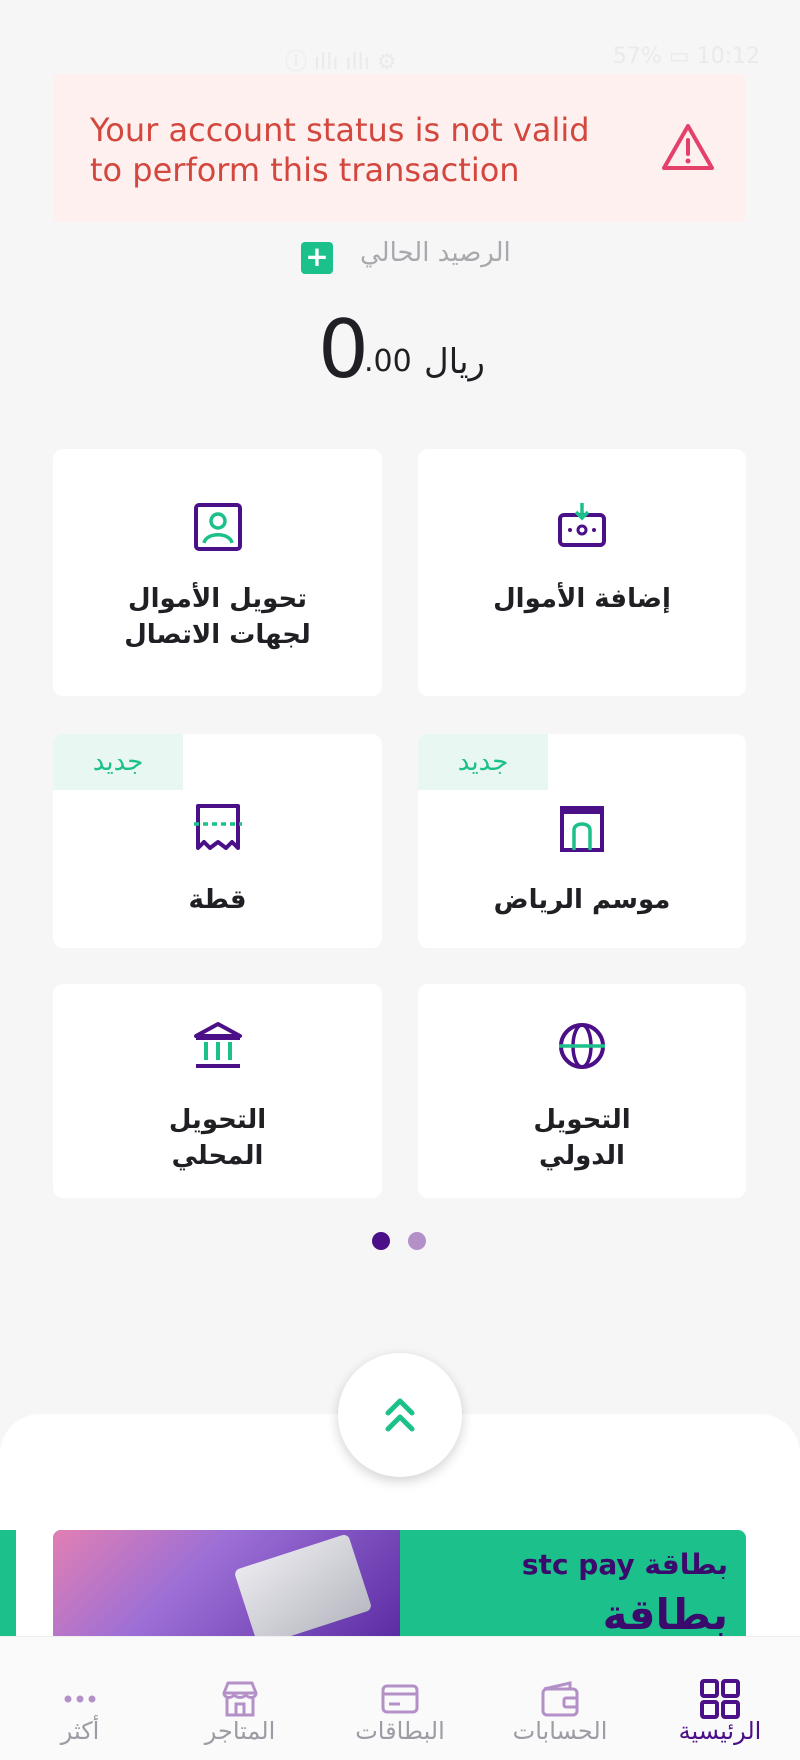 The height and width of the screenshot is (1760, 800). Describe the element at coordinates (582, 1138) in the screenshot. I see `tile-label: التحويل الدولي` at that location.